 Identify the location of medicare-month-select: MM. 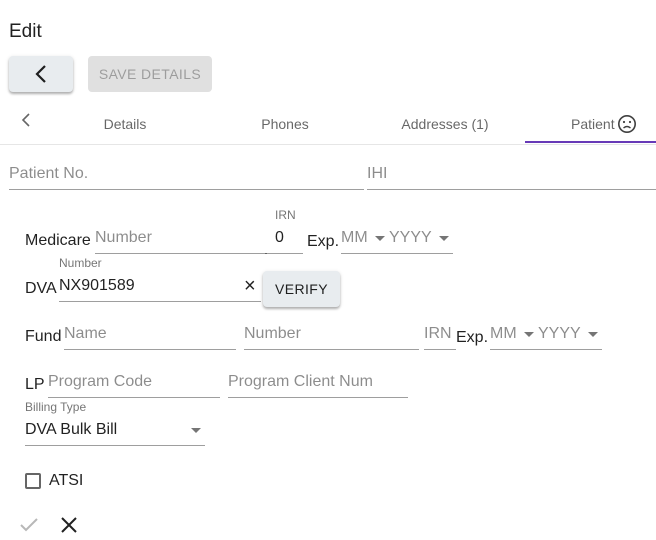
(364, 239).